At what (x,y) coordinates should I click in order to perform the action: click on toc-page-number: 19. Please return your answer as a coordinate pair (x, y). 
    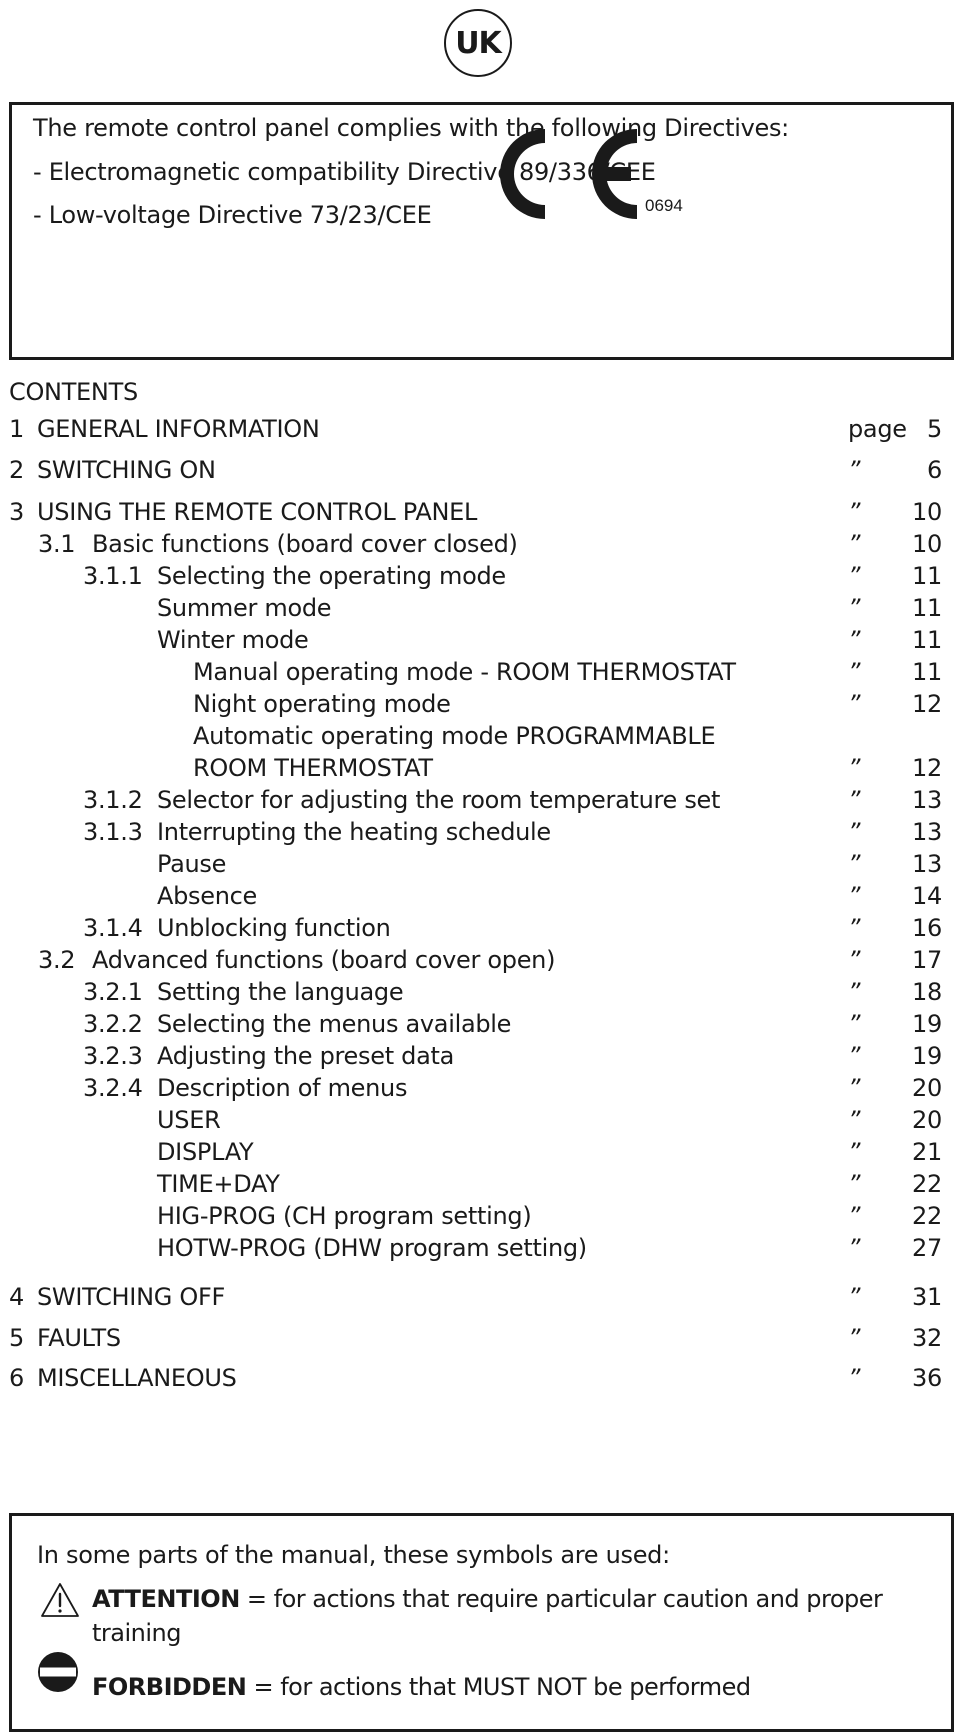
    Looking at the image, I should click on (927, 1056).